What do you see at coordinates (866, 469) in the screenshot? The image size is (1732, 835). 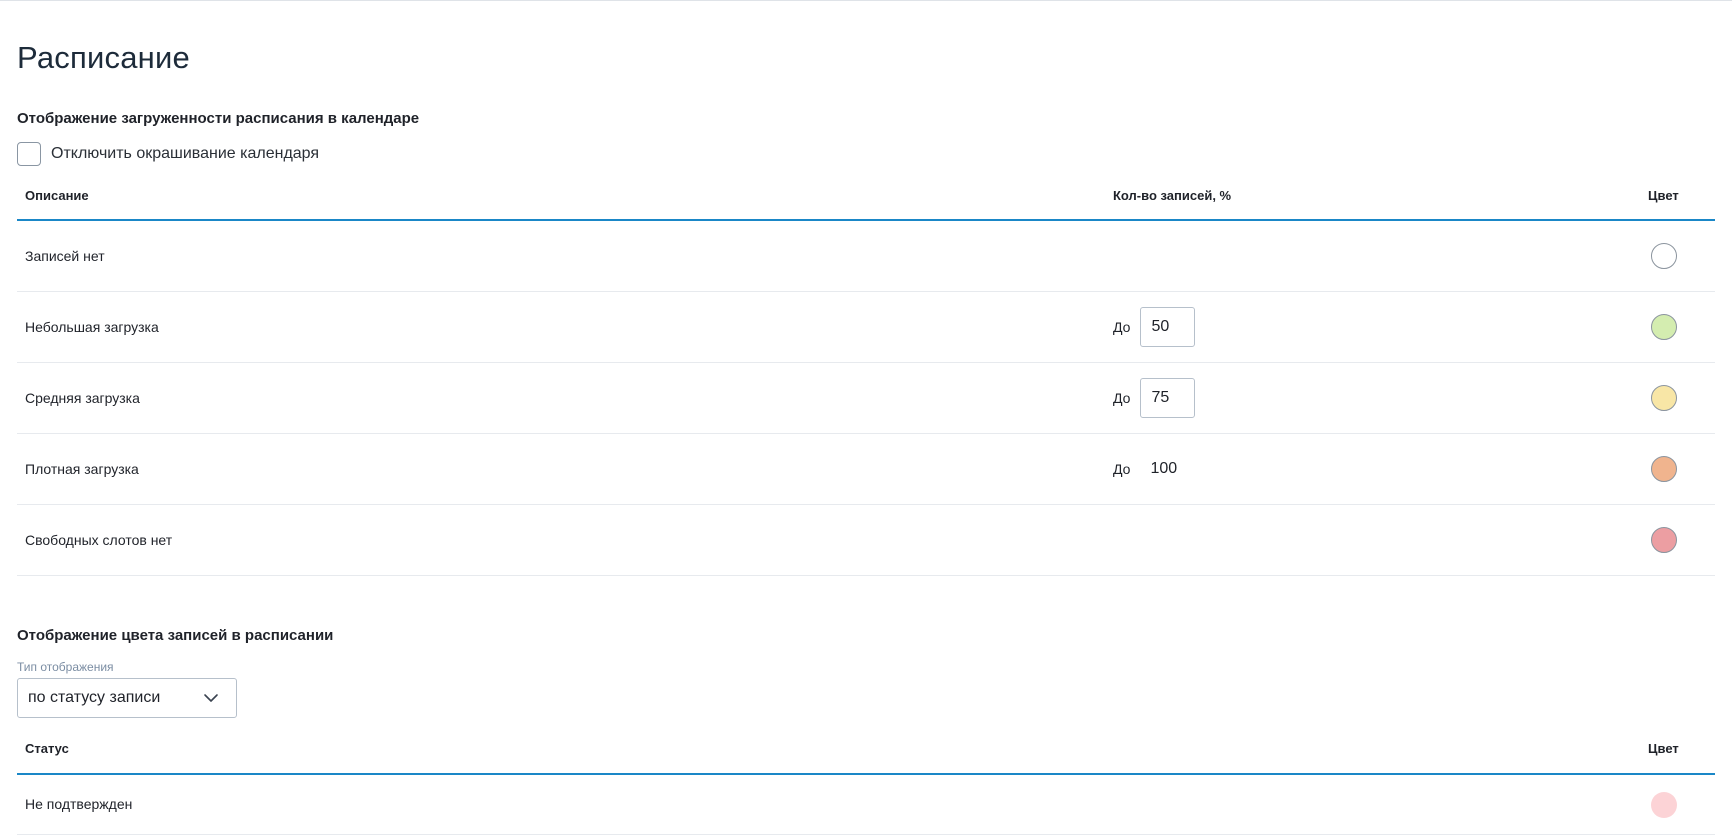 I see `load-row-dense: Плотная загрузка До 100` at bounding box center [866, 469].